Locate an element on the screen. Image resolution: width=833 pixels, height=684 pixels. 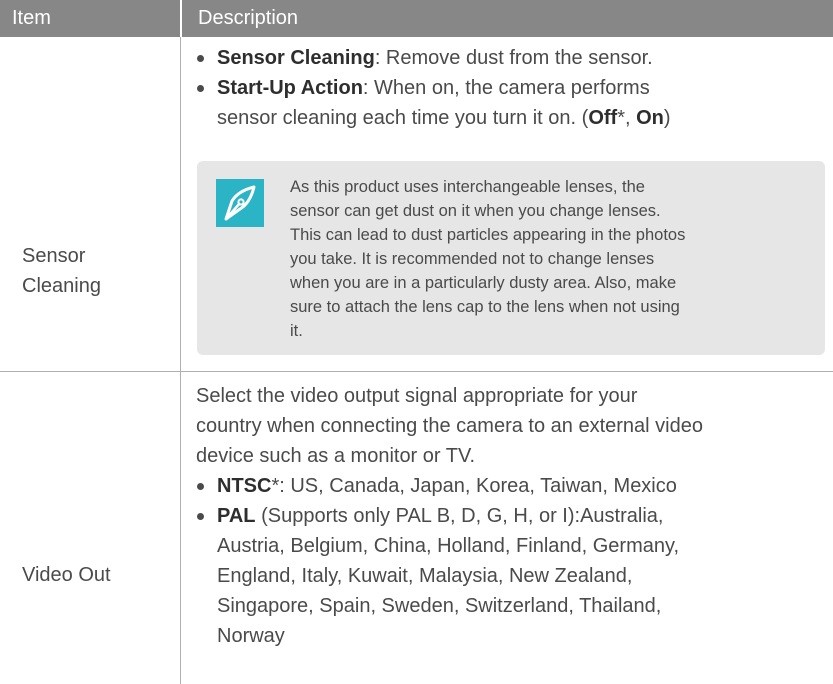
bullet-text: : Remove dust from the sensor. is located at coordinates (513, 58).